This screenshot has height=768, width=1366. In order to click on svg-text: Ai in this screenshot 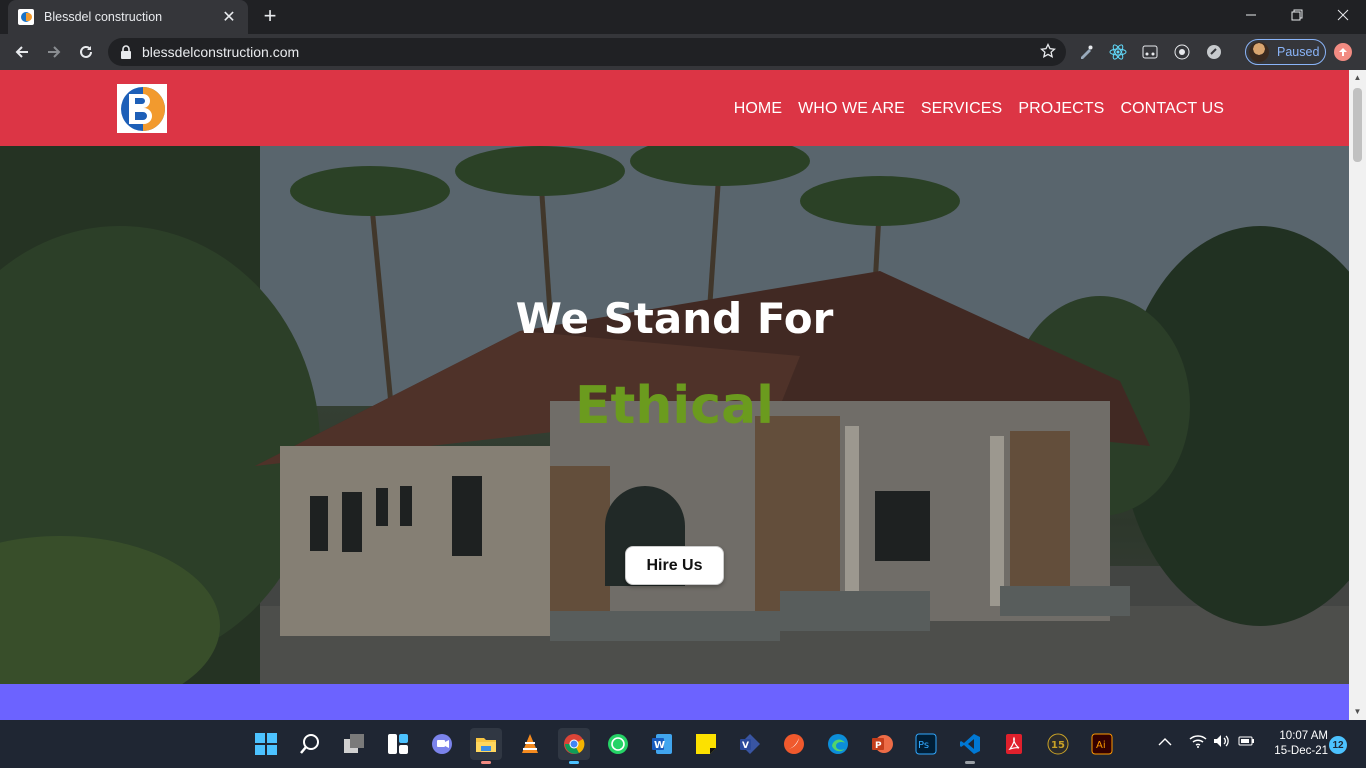, I will do `click(1101, 745)`.